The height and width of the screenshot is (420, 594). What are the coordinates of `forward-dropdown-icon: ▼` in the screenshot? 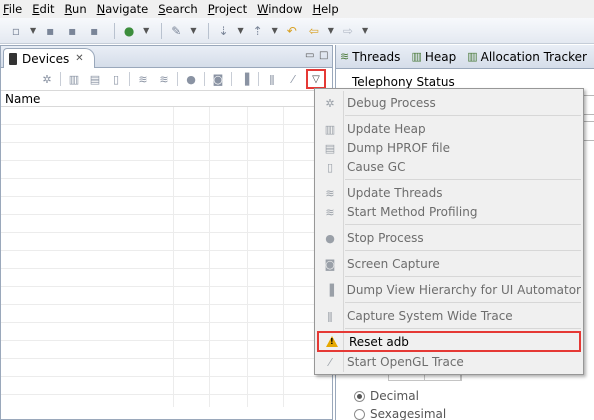 It's located at (365, 30).